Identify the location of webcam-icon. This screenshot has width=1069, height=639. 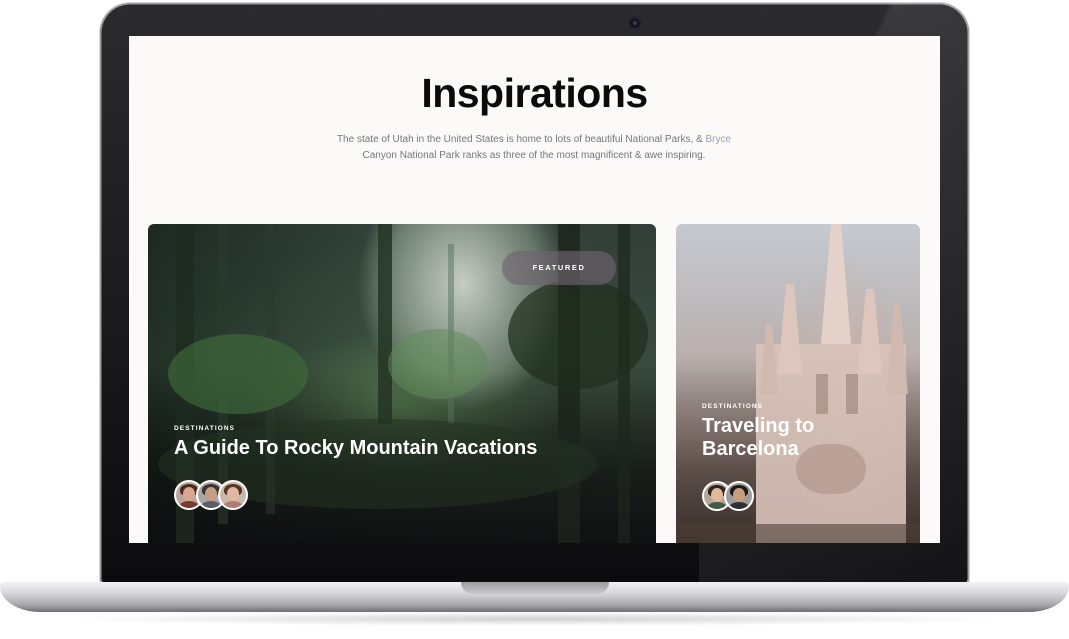
(635, 23).